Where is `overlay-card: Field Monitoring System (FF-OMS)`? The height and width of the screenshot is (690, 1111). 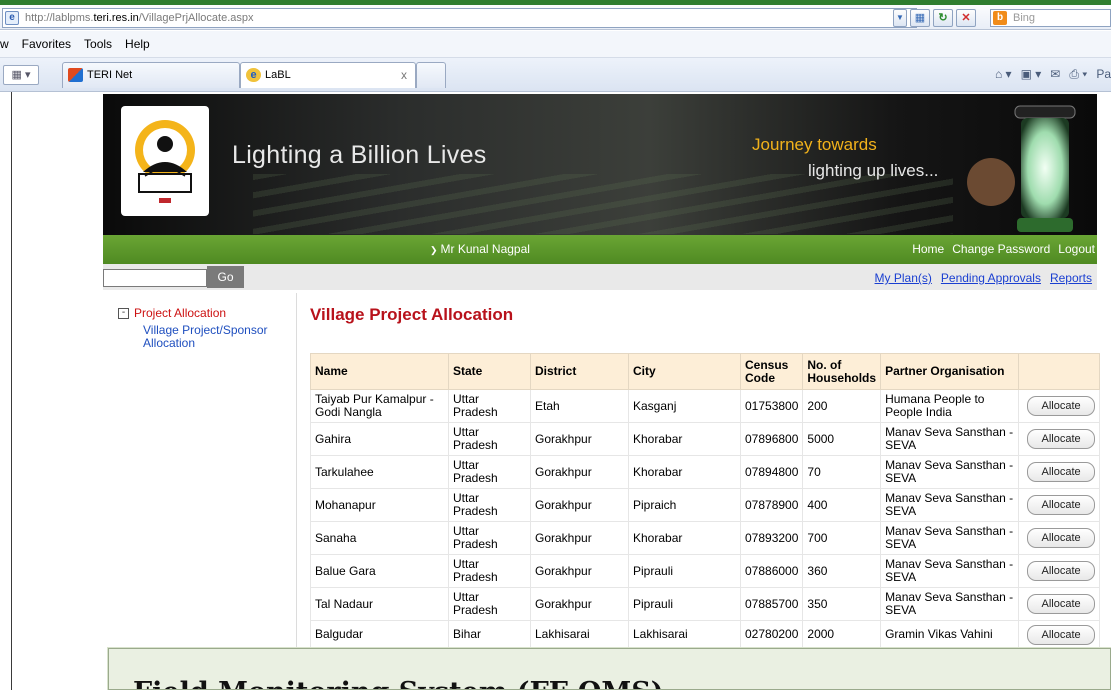
overlay-card: Field Monitoring System (FF-OMS) is located at coordinates (609, 669).